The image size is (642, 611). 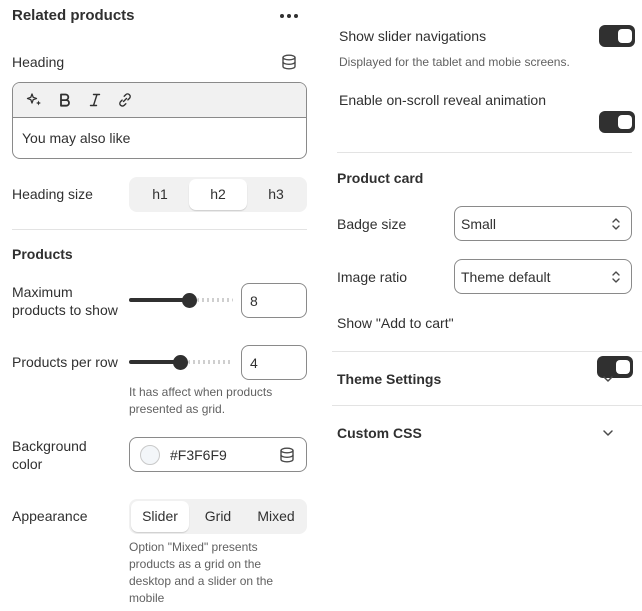 I want to click on heading-size-h3: h3, so click(x=276, y=194).